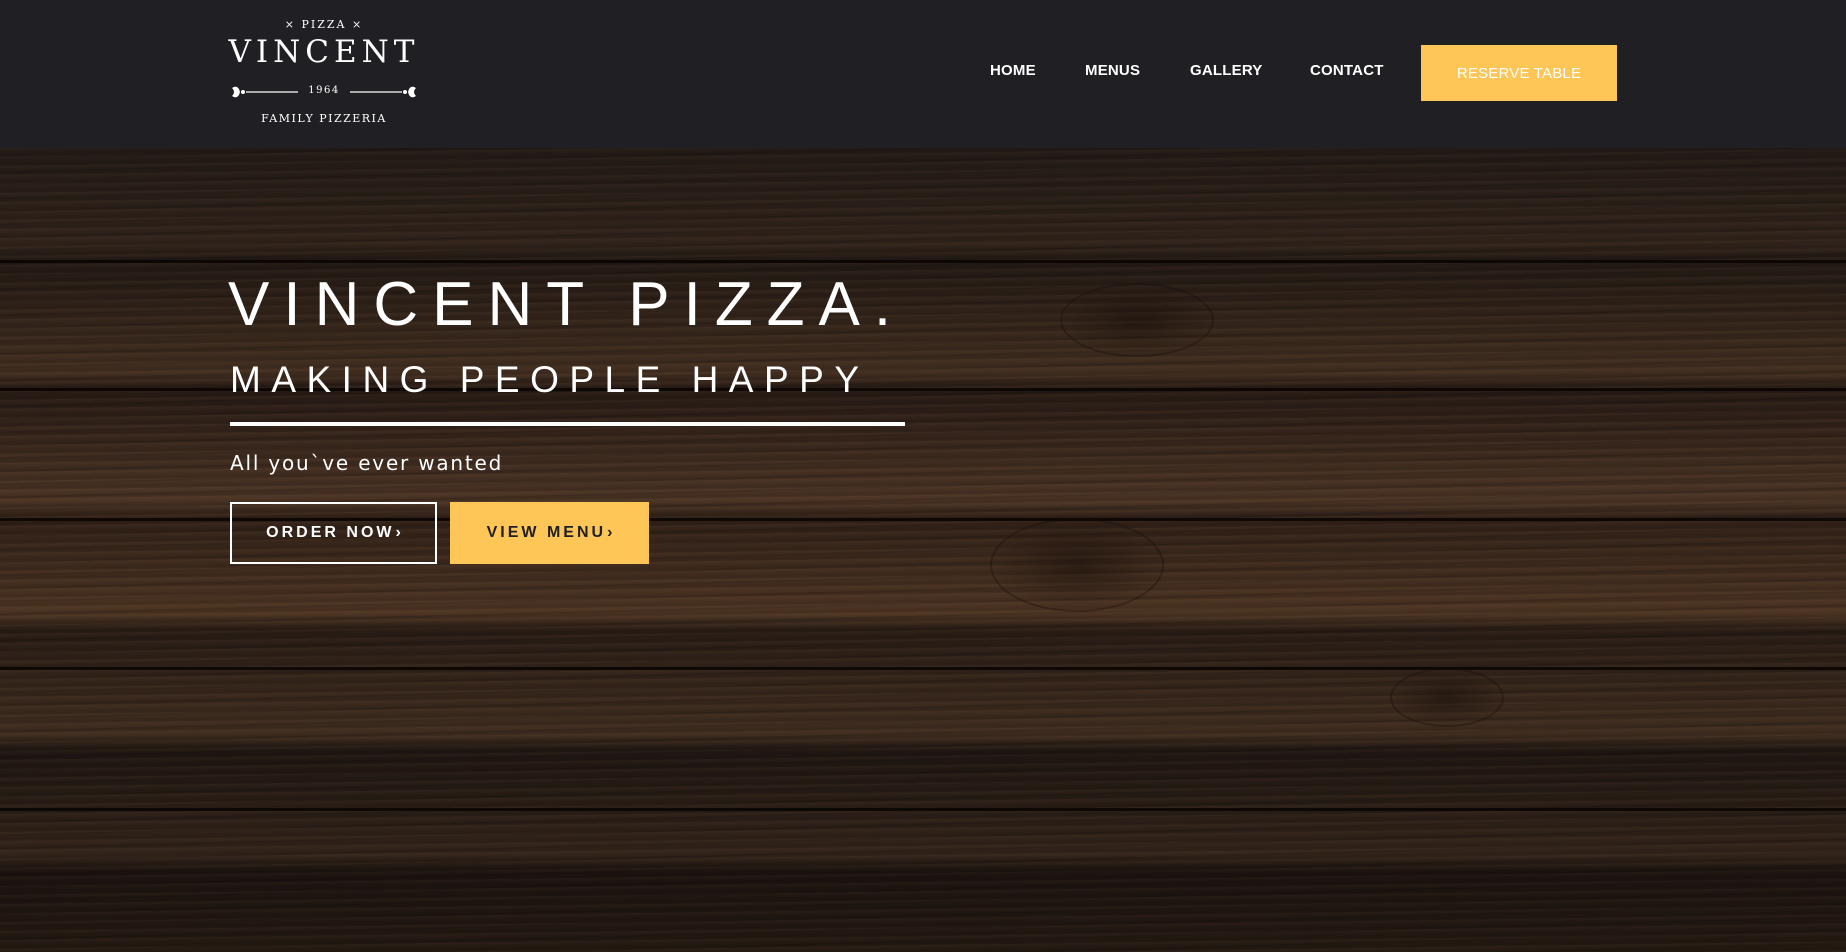 The height and width of the screenshot is (952, 1846). Describe the element at coordinates (1347, 73) in the screenshot. I see `nav-link-contact: CONTACT` at that location.